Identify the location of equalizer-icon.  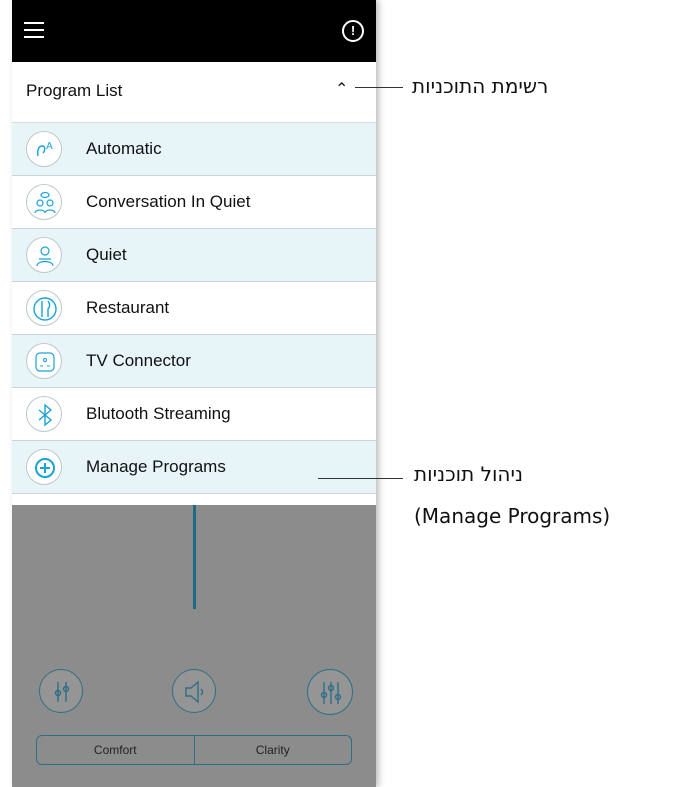
(62, 692).